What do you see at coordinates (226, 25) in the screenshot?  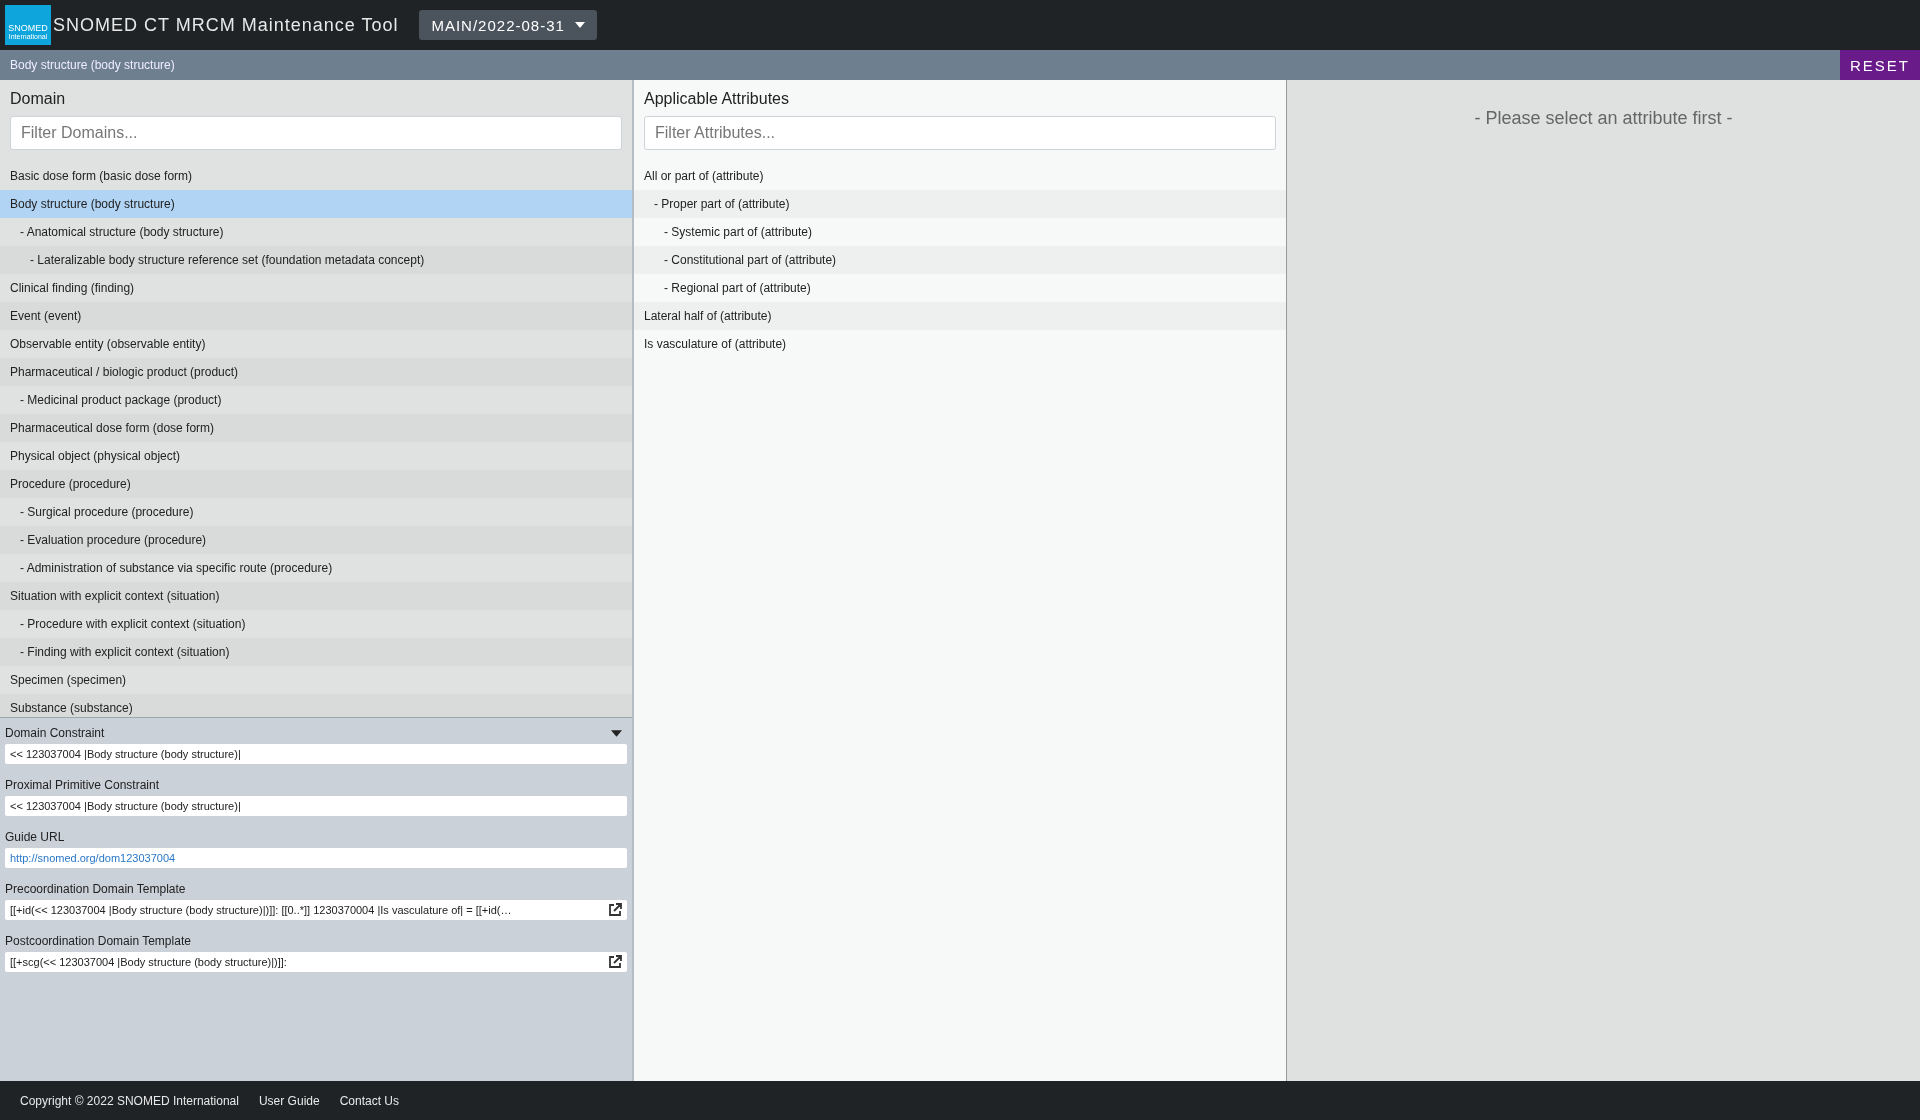 I see `app-title: SNOMED CT MRCM Maintenance Tool` at bounding box center [226, 25].